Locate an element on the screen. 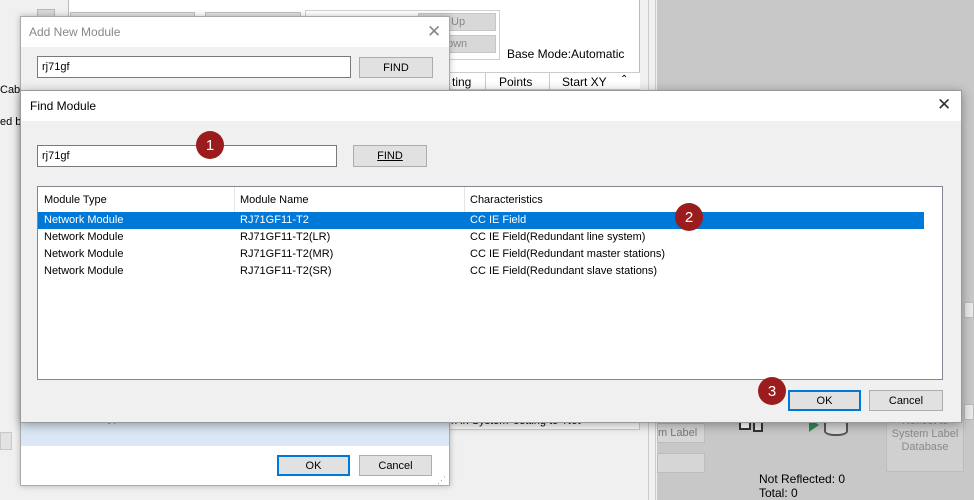 The image size is (974, 500). col-header-module-type: Module Type is located at coordinates (75, 200).